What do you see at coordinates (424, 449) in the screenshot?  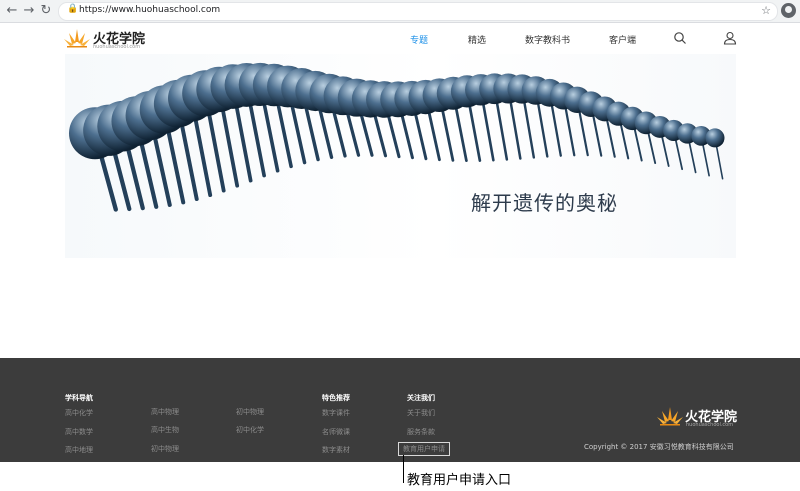 I see `edu-user-apply-link: 教育用户申请` at bounding box center [424, 449].